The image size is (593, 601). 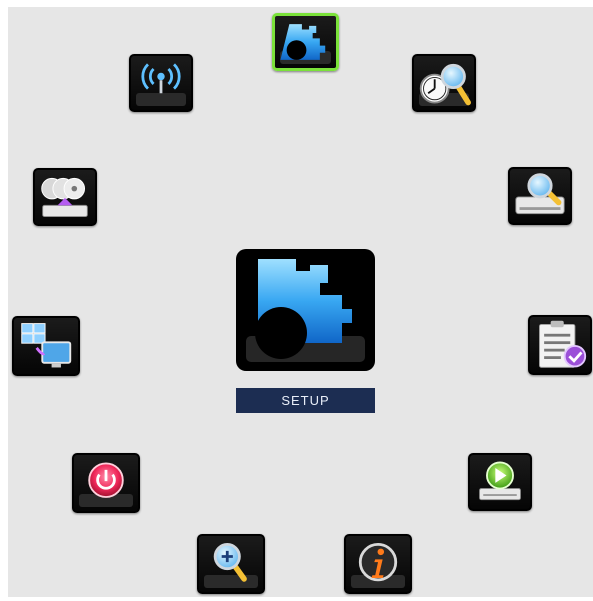 I want to click on discs-upload-icon, so click(x=64, y=197).